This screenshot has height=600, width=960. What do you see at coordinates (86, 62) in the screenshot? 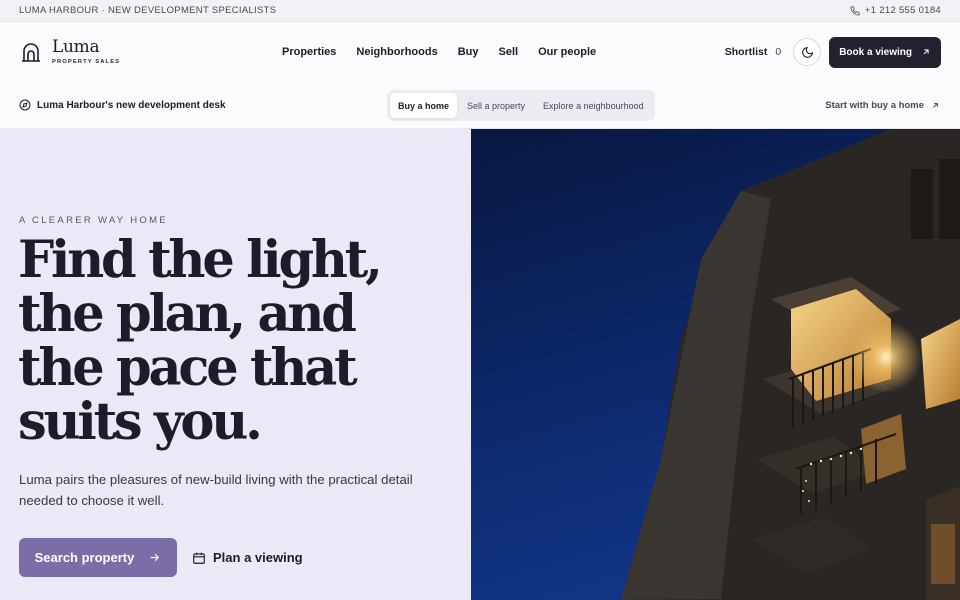
I see `brand-subtitle: PROPERTY SALES` at bounding box center [86, 62].